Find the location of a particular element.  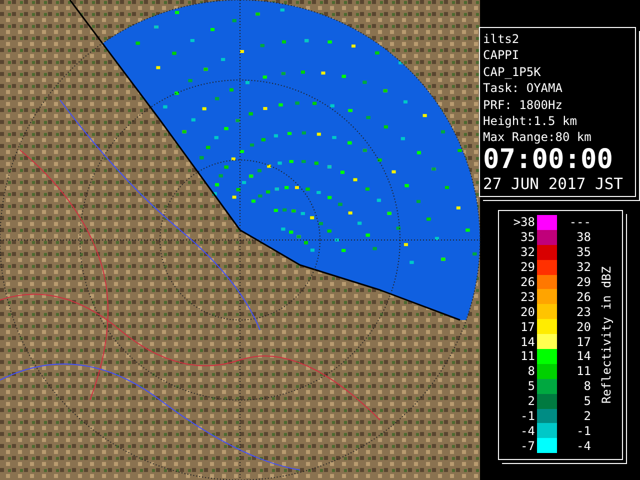

time-text: 07:00:00 is located at coordinates (548, 160).